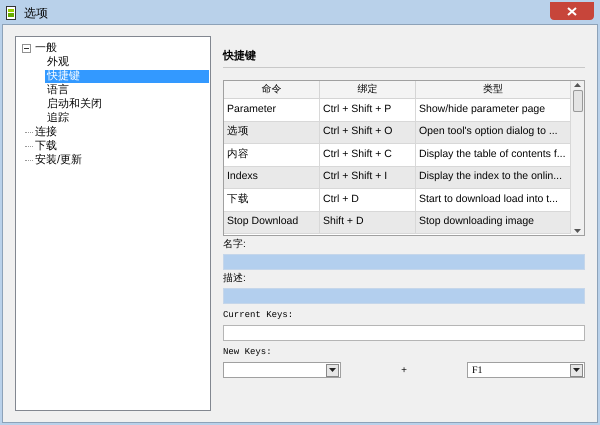 This screenshot has width=600, height=425. What do you see at coordinates (58, 62) in the screenshot?
I see `tree-item: 外观` at bounding box center [58, 62].